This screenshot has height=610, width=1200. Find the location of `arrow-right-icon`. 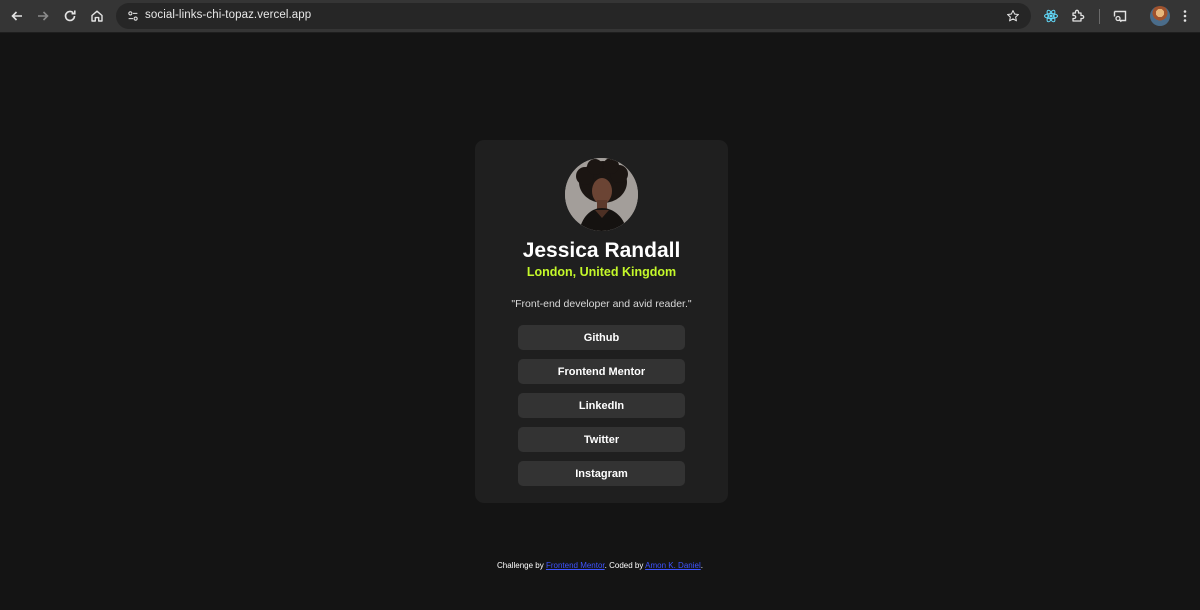

arrow-right-icon is located at coordinates (43, 16).